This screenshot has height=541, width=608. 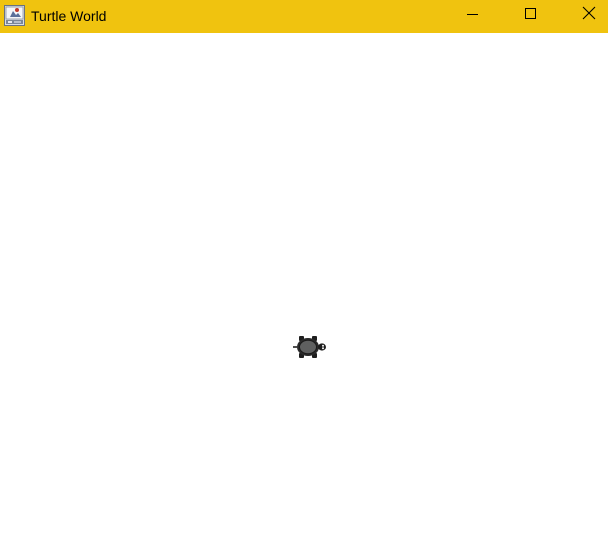 I want to click on minimize-button, so click(x=473, y=15).